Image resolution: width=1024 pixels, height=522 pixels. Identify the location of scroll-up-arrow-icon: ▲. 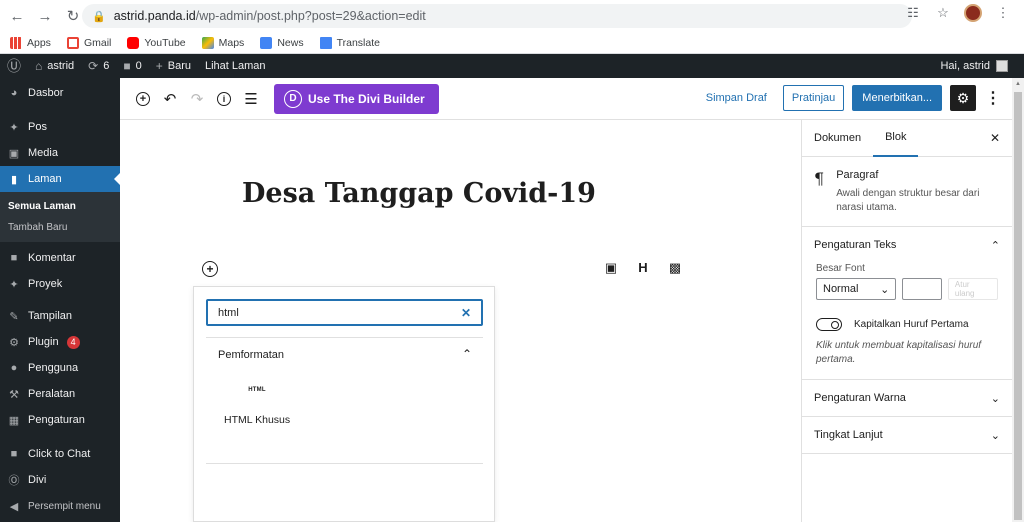
(1018, 84).